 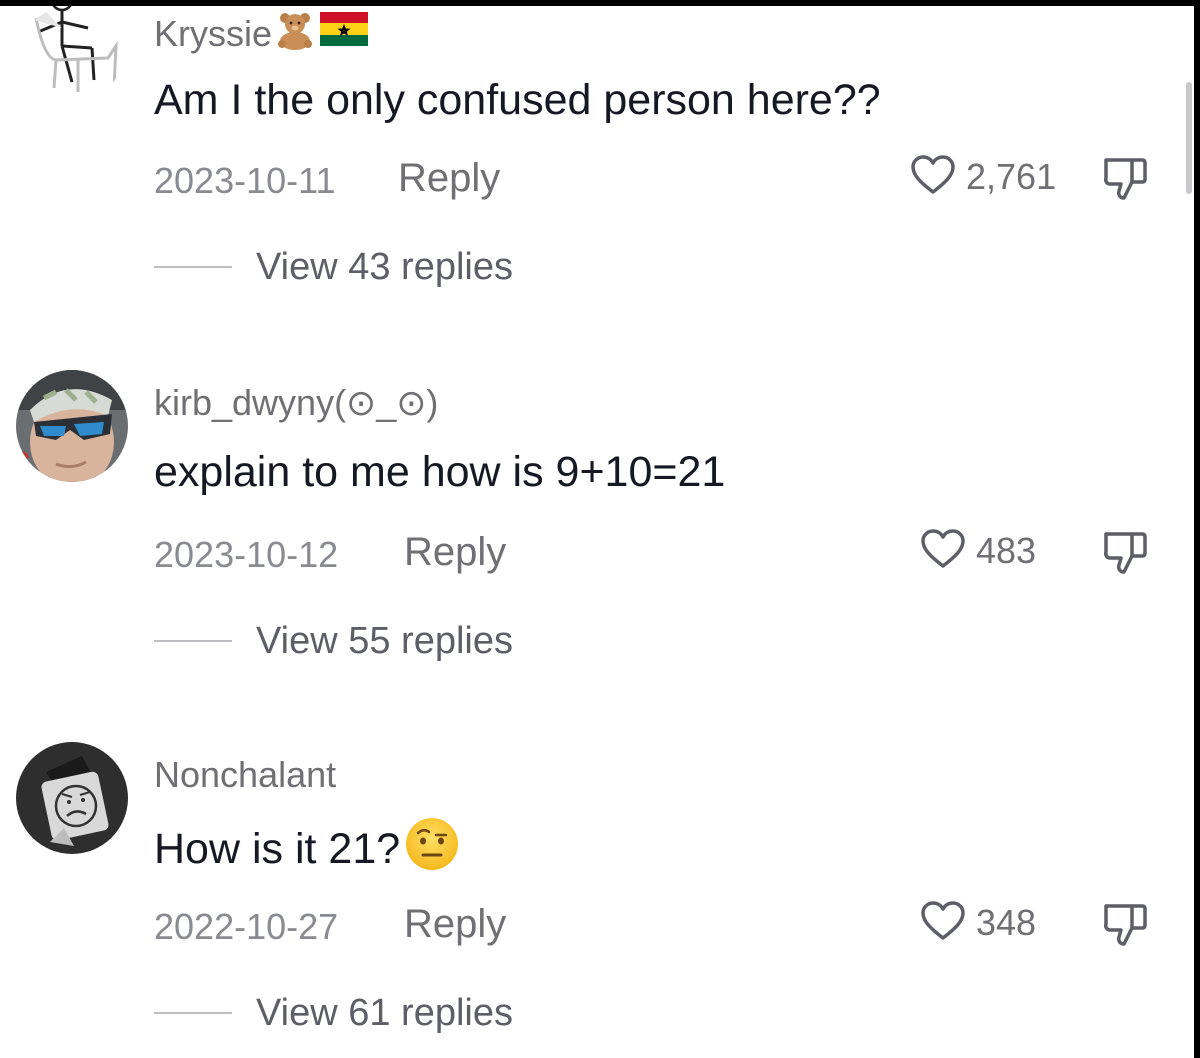 I want to click on comment-date: 2022-10-27, so click(x=246, y=926).